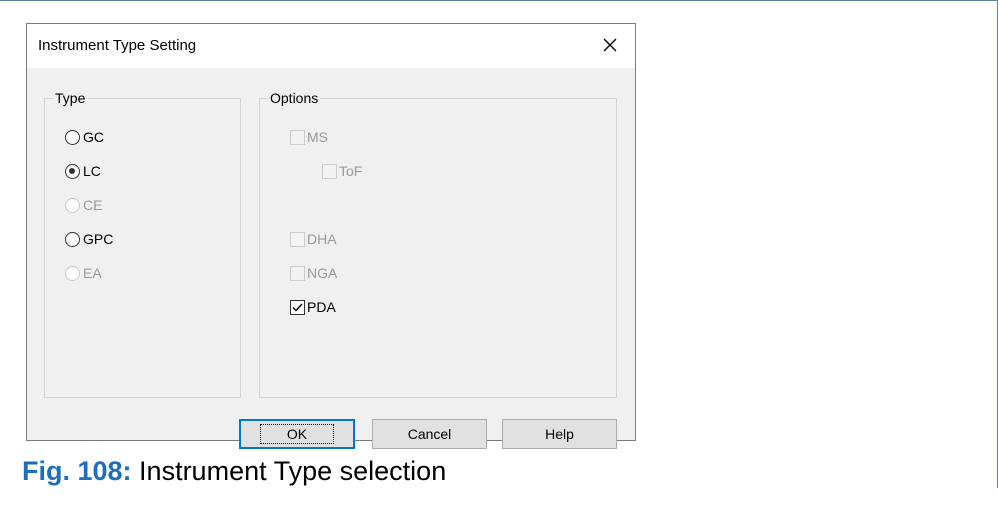  I want to click on page-frame-top, so click(499, 0).